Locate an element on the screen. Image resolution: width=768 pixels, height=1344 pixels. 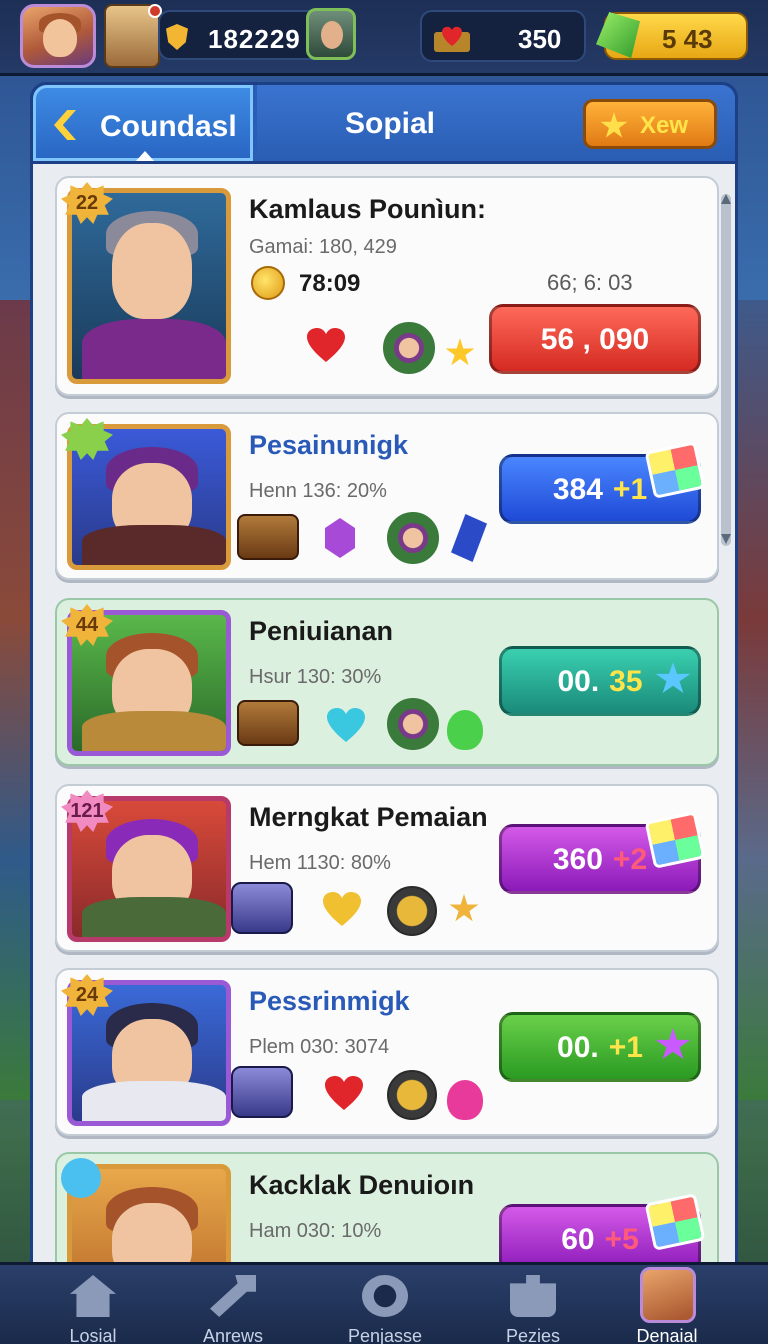
nav-label: Penjasse is located at coordinates (385, 1335).